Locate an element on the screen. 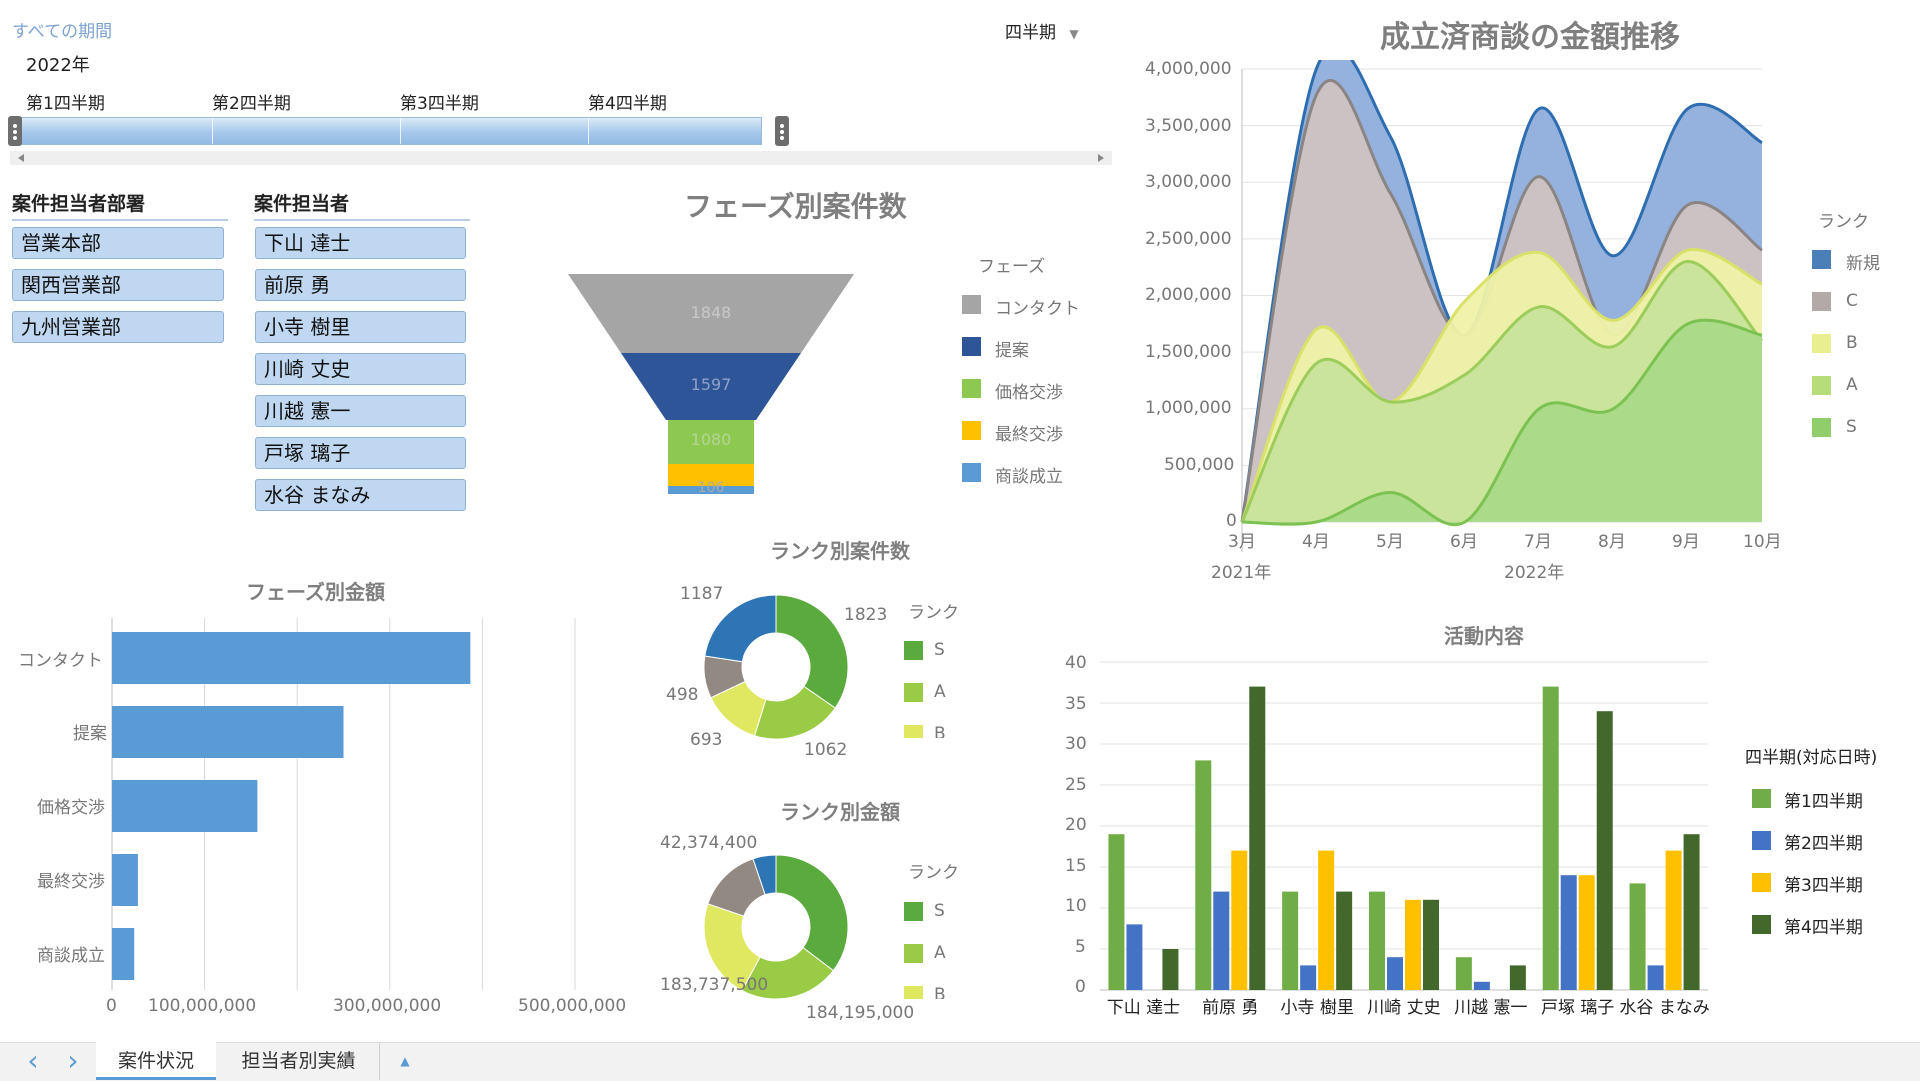  area-legend-item: B is located at coordinates (1852, 343).